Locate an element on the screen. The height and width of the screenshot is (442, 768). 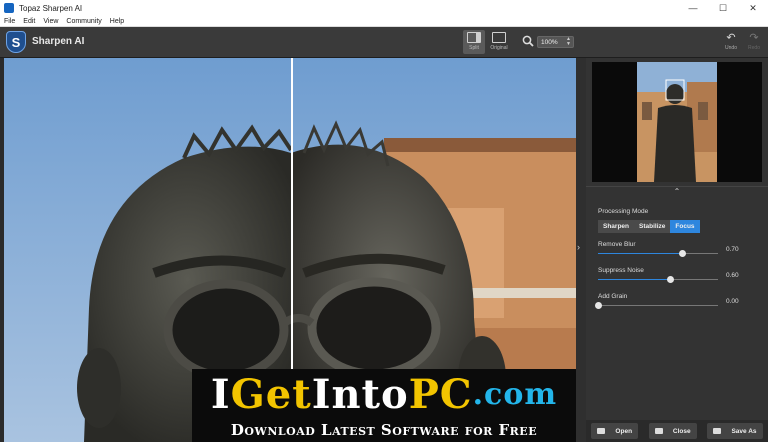
zoom-select: 100% ▲ ▼ is located at coordinates (555, 42).